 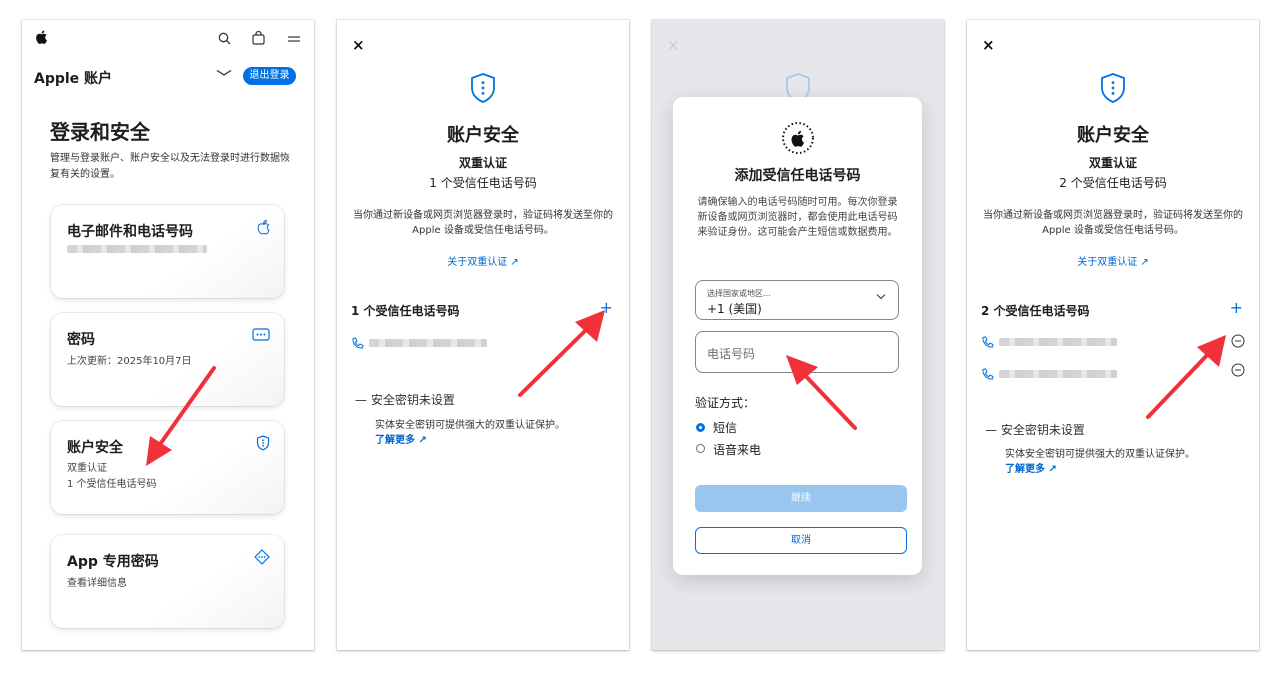 What do you see at coordinates (1035, 311) in the screenshot?
I see `trusted-numbers-heading: 2 个受信任电话号码` at bounding box center [1035, 311].